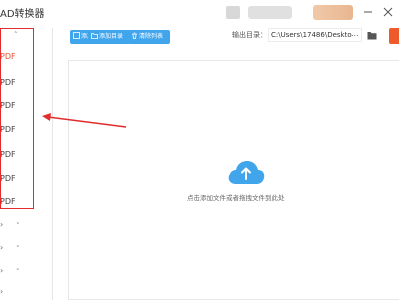 The height and width of the screenshot is (300, 399). I want to click on sidebar-divider, so click(52, 164).